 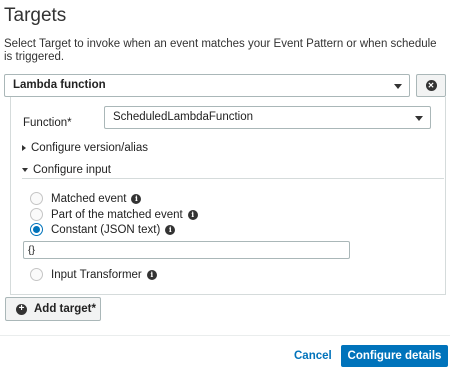 What do you see at coordinates (21, 309) in the screenshot?
I see `plus-icon: +` at bounding box center [21, 309].